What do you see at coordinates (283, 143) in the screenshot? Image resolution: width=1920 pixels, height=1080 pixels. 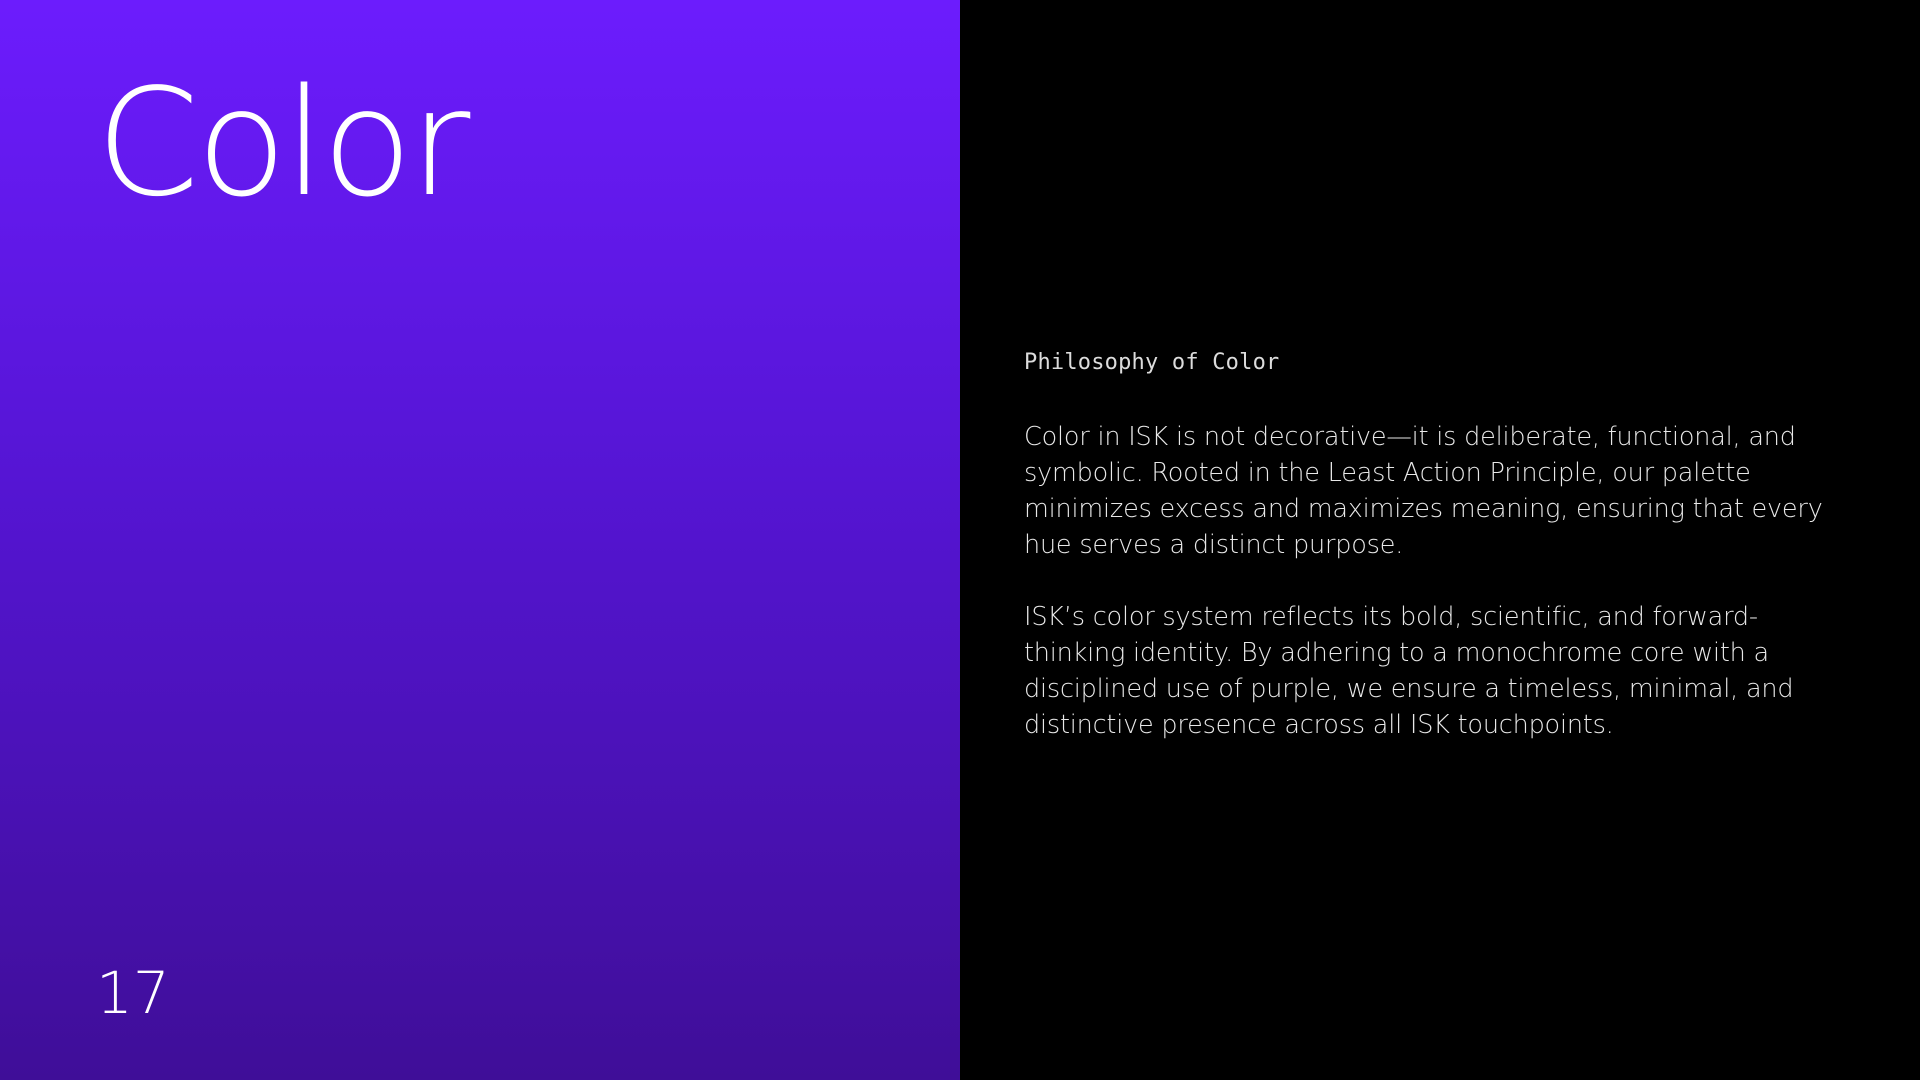 I see `page-title: Color` at bounding box center [283, 143].